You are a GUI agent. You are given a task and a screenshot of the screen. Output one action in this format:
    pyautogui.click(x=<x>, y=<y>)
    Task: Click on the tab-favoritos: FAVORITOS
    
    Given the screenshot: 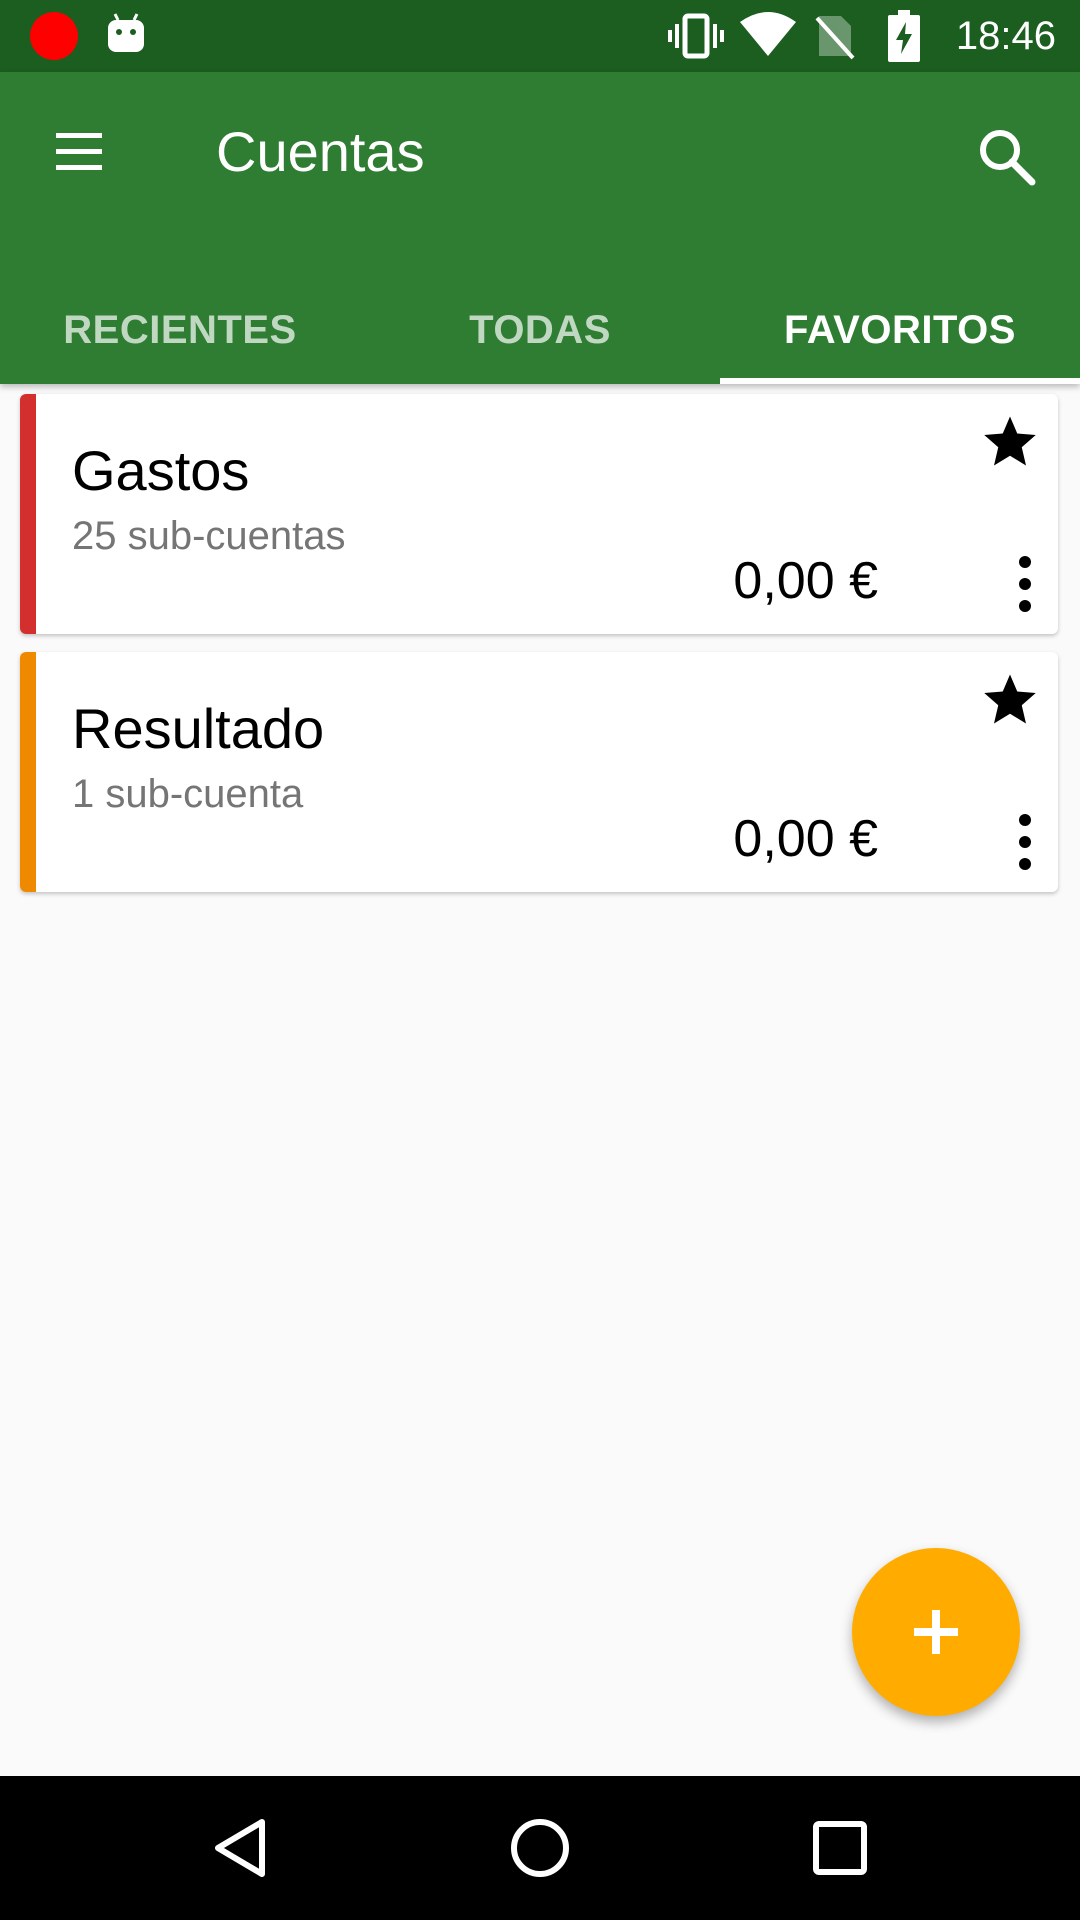 What is the action you would take?
    pyautogui.click(x=900, y=330)
    